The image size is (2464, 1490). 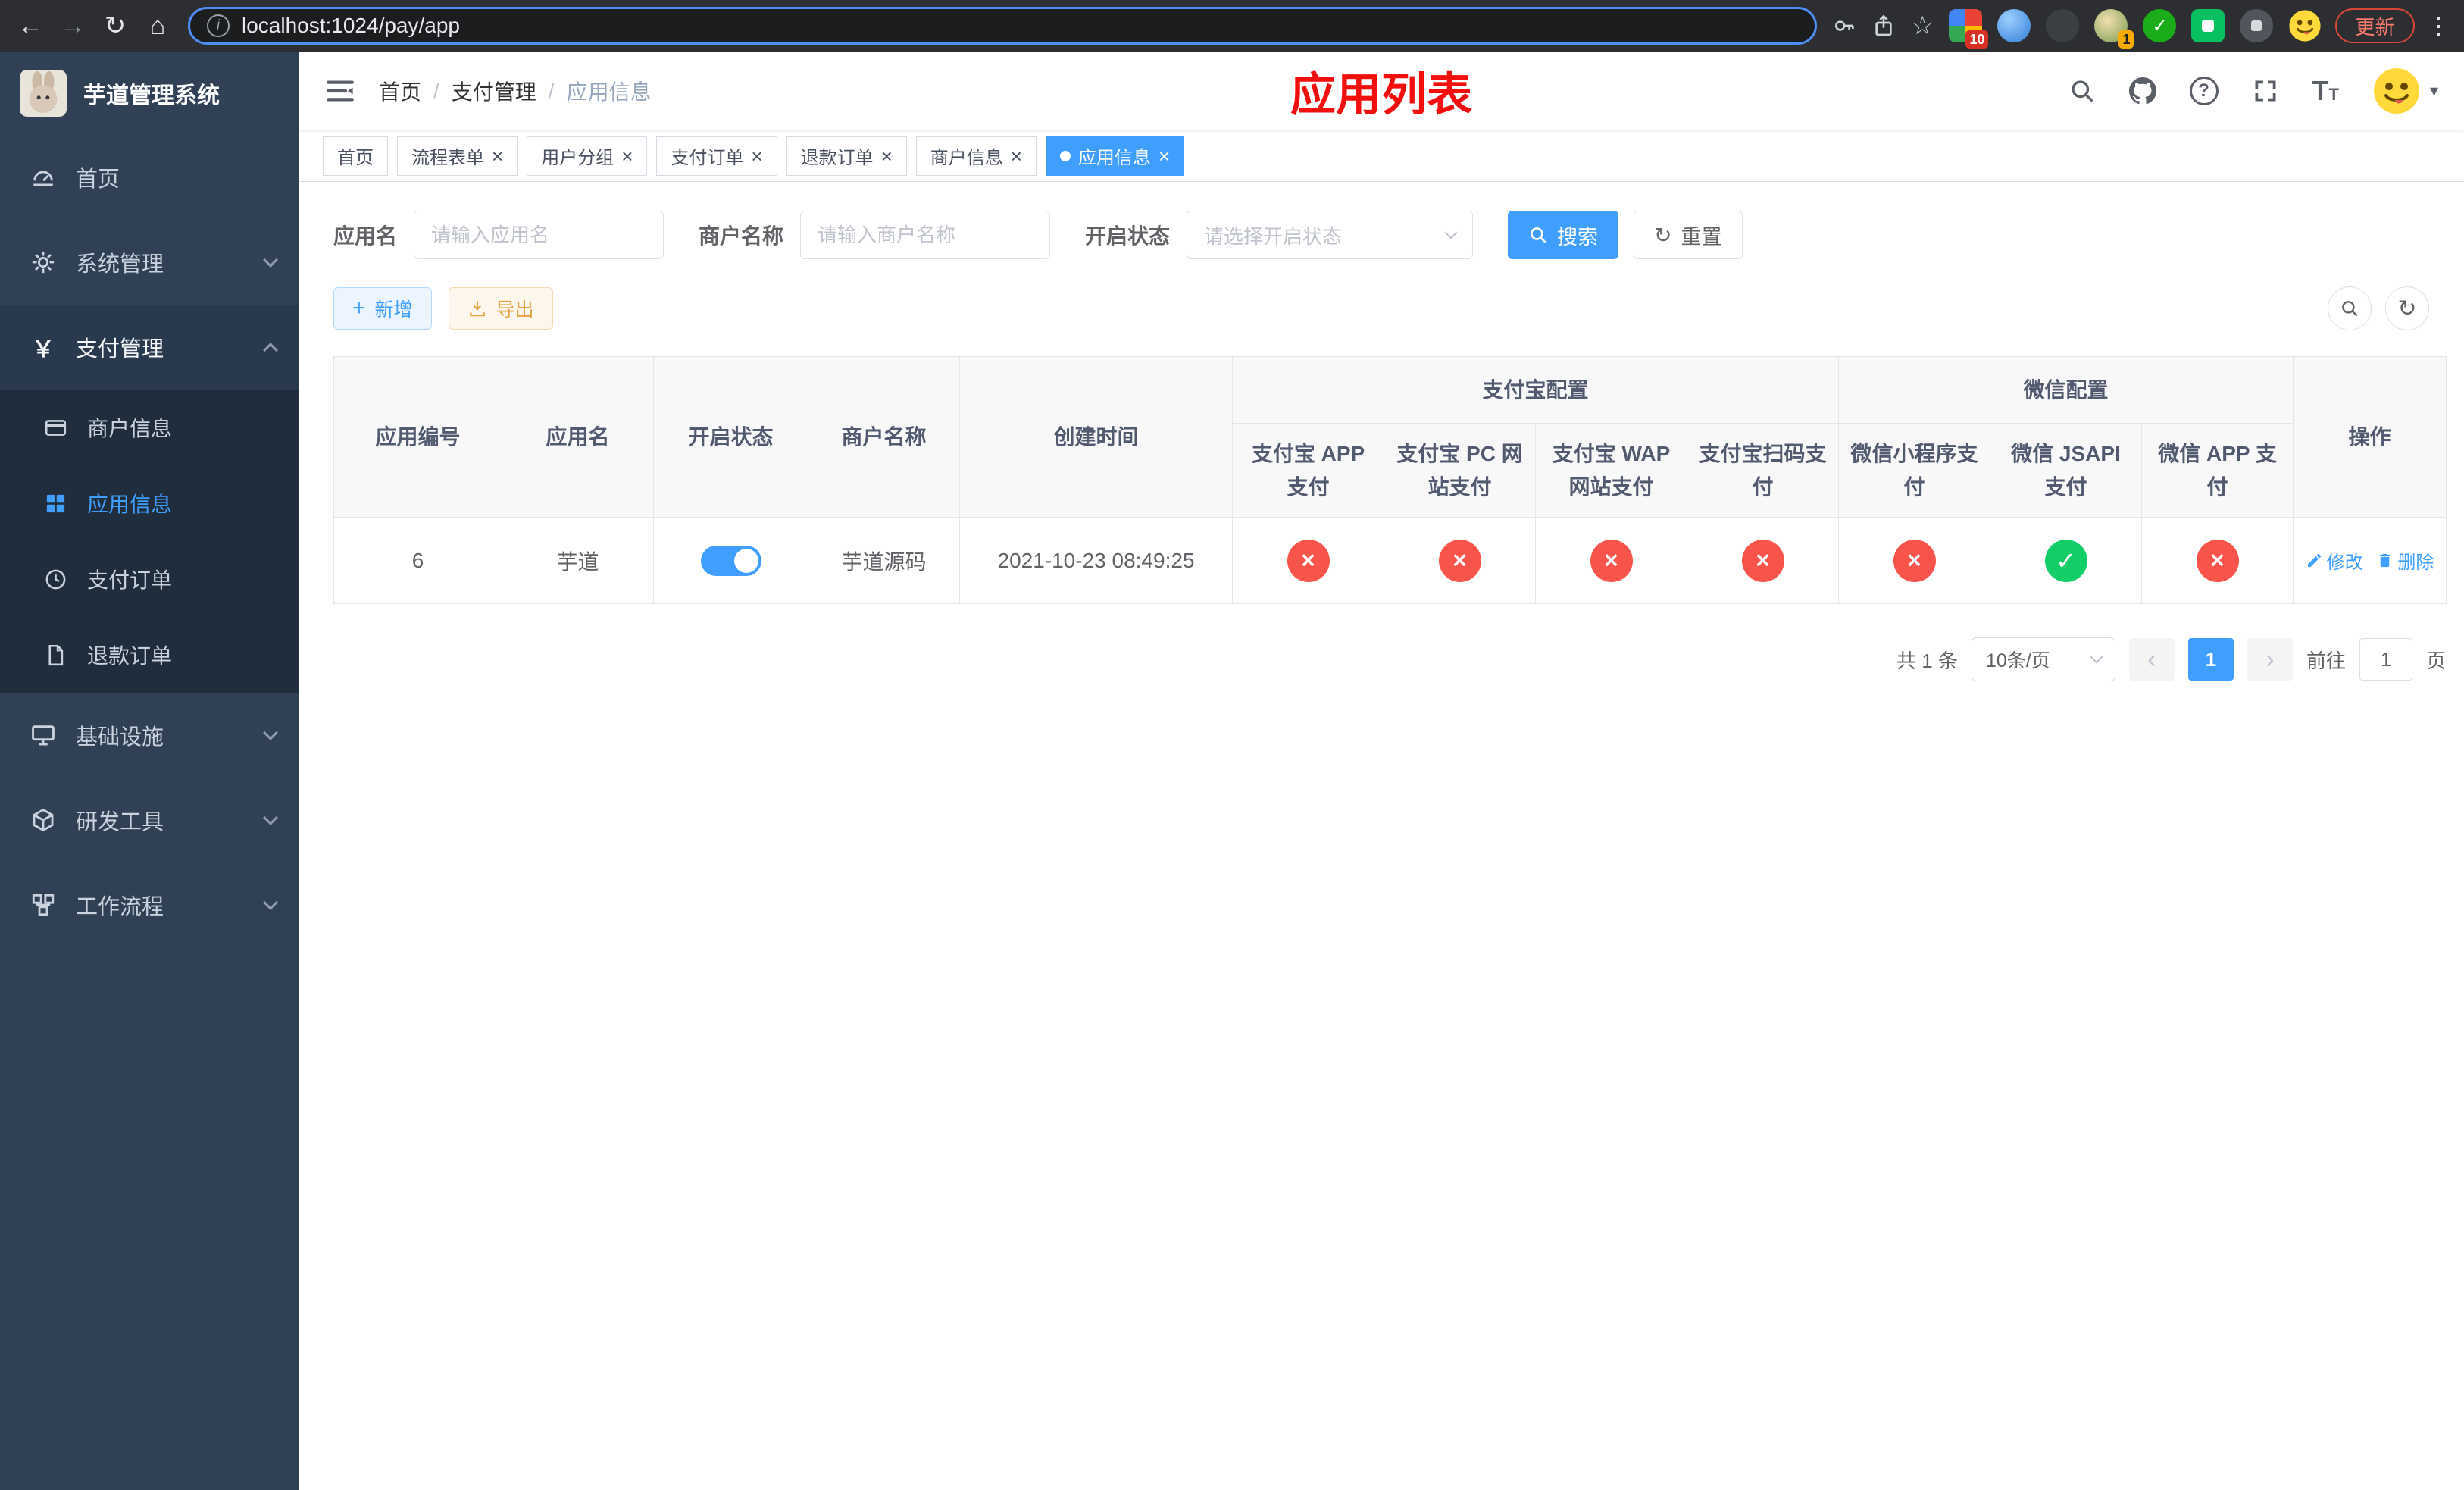 I want to click on tab-label: 商户信息, so click(x=966, y=158).